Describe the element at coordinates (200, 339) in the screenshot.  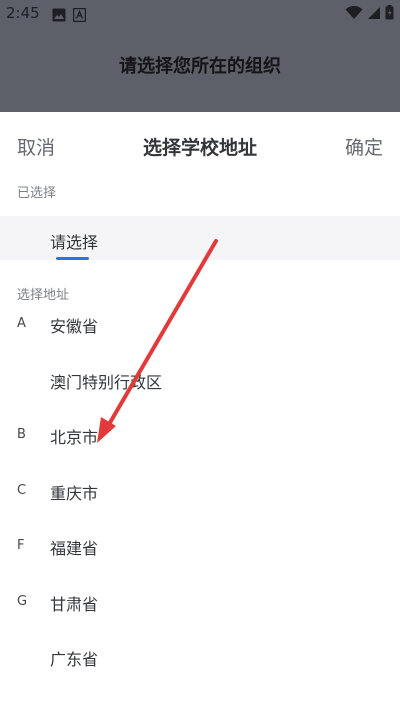
I see `list-item: A 安徽省` at that location.